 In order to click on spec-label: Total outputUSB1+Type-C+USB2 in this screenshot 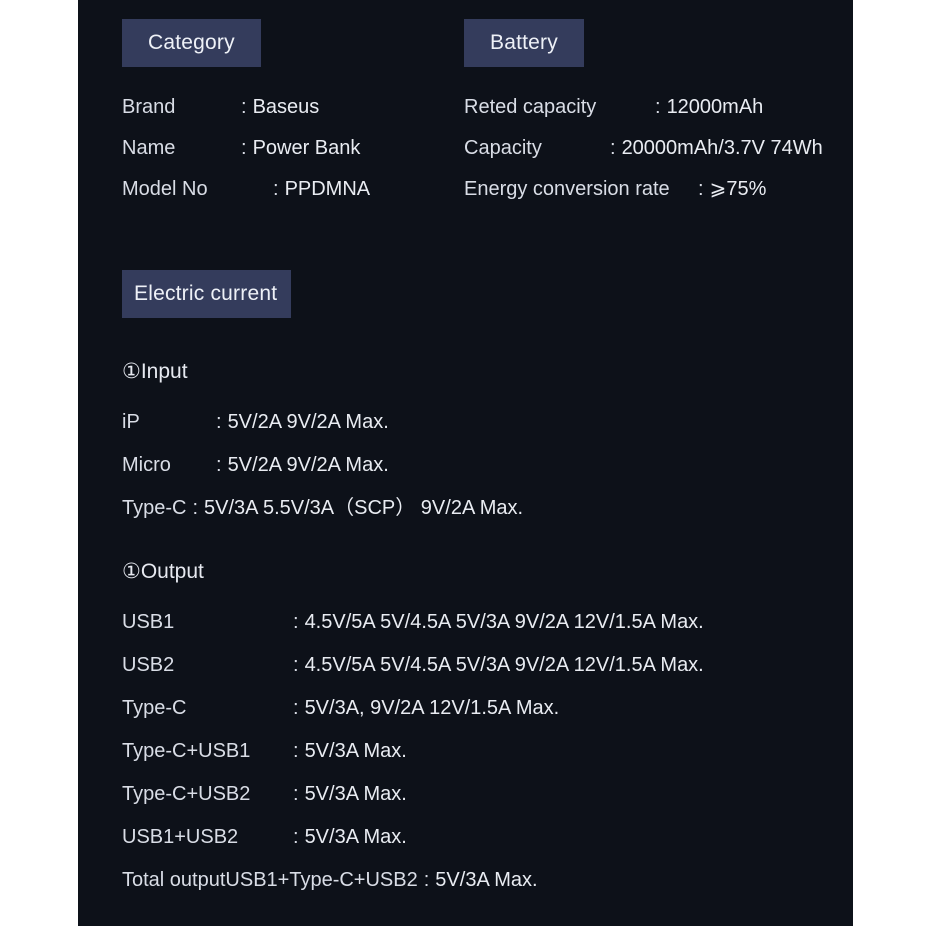, I will do `click(270, 880)`.